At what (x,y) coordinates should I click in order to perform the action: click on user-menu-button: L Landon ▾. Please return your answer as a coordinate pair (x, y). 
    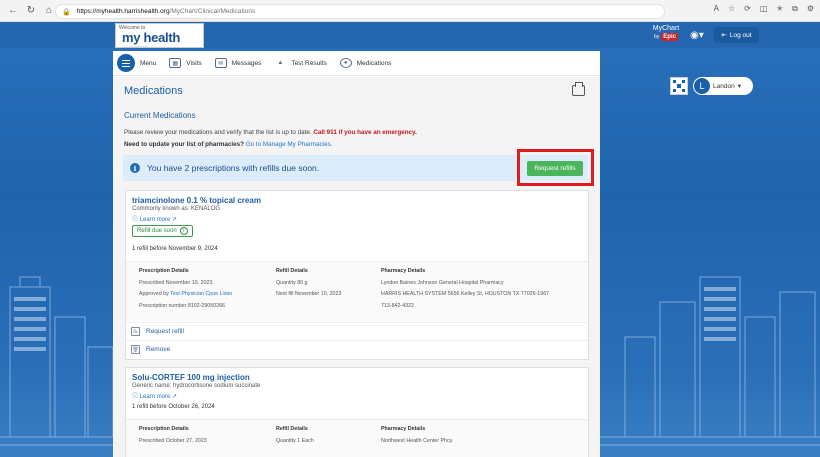
    Looking at the image, I should click on (723, 86).